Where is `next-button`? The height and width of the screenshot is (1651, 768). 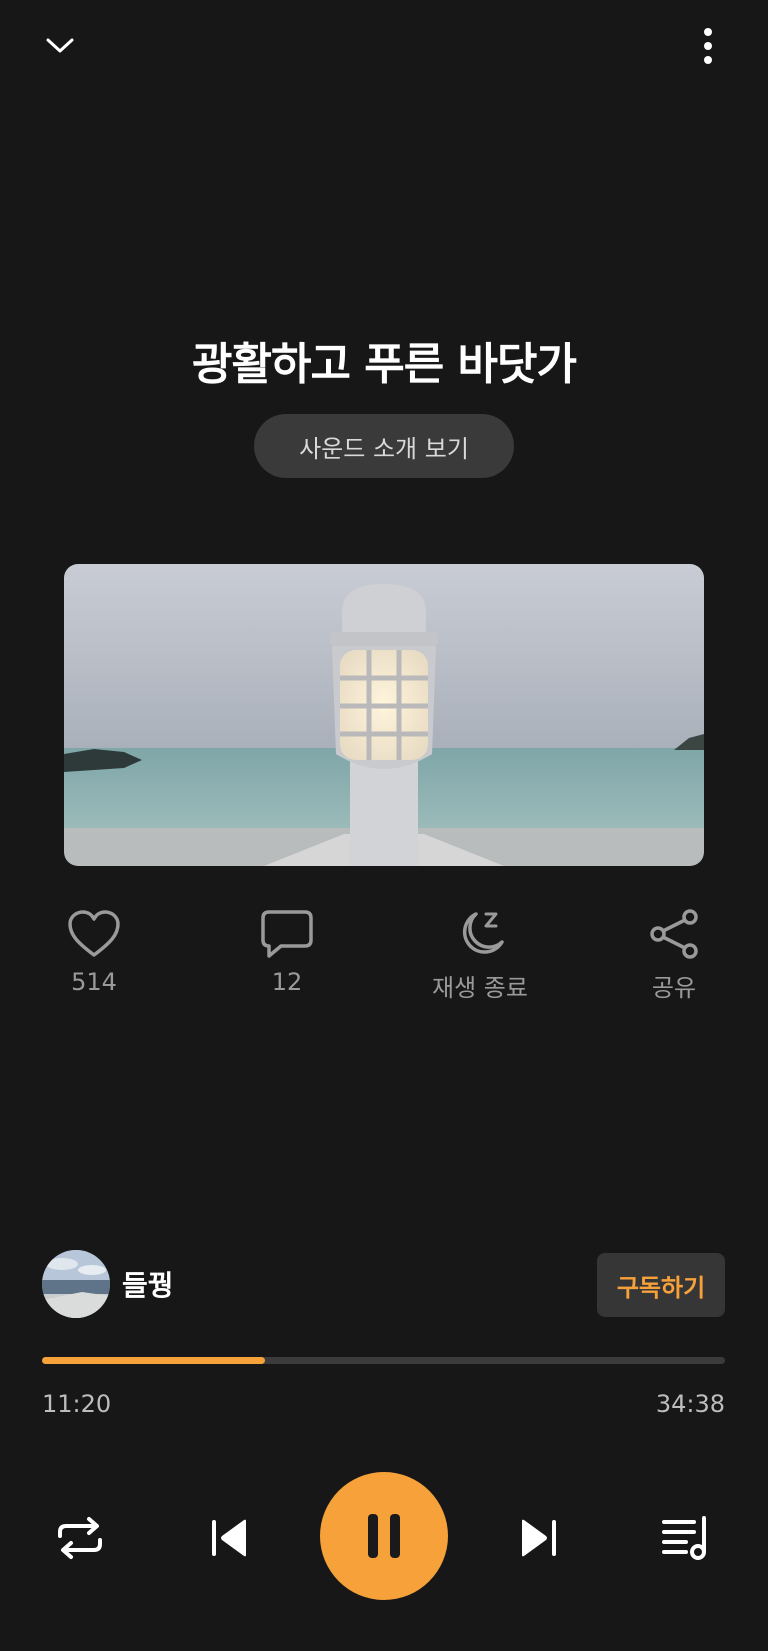 next-button is located at coordinates (538, 1538).